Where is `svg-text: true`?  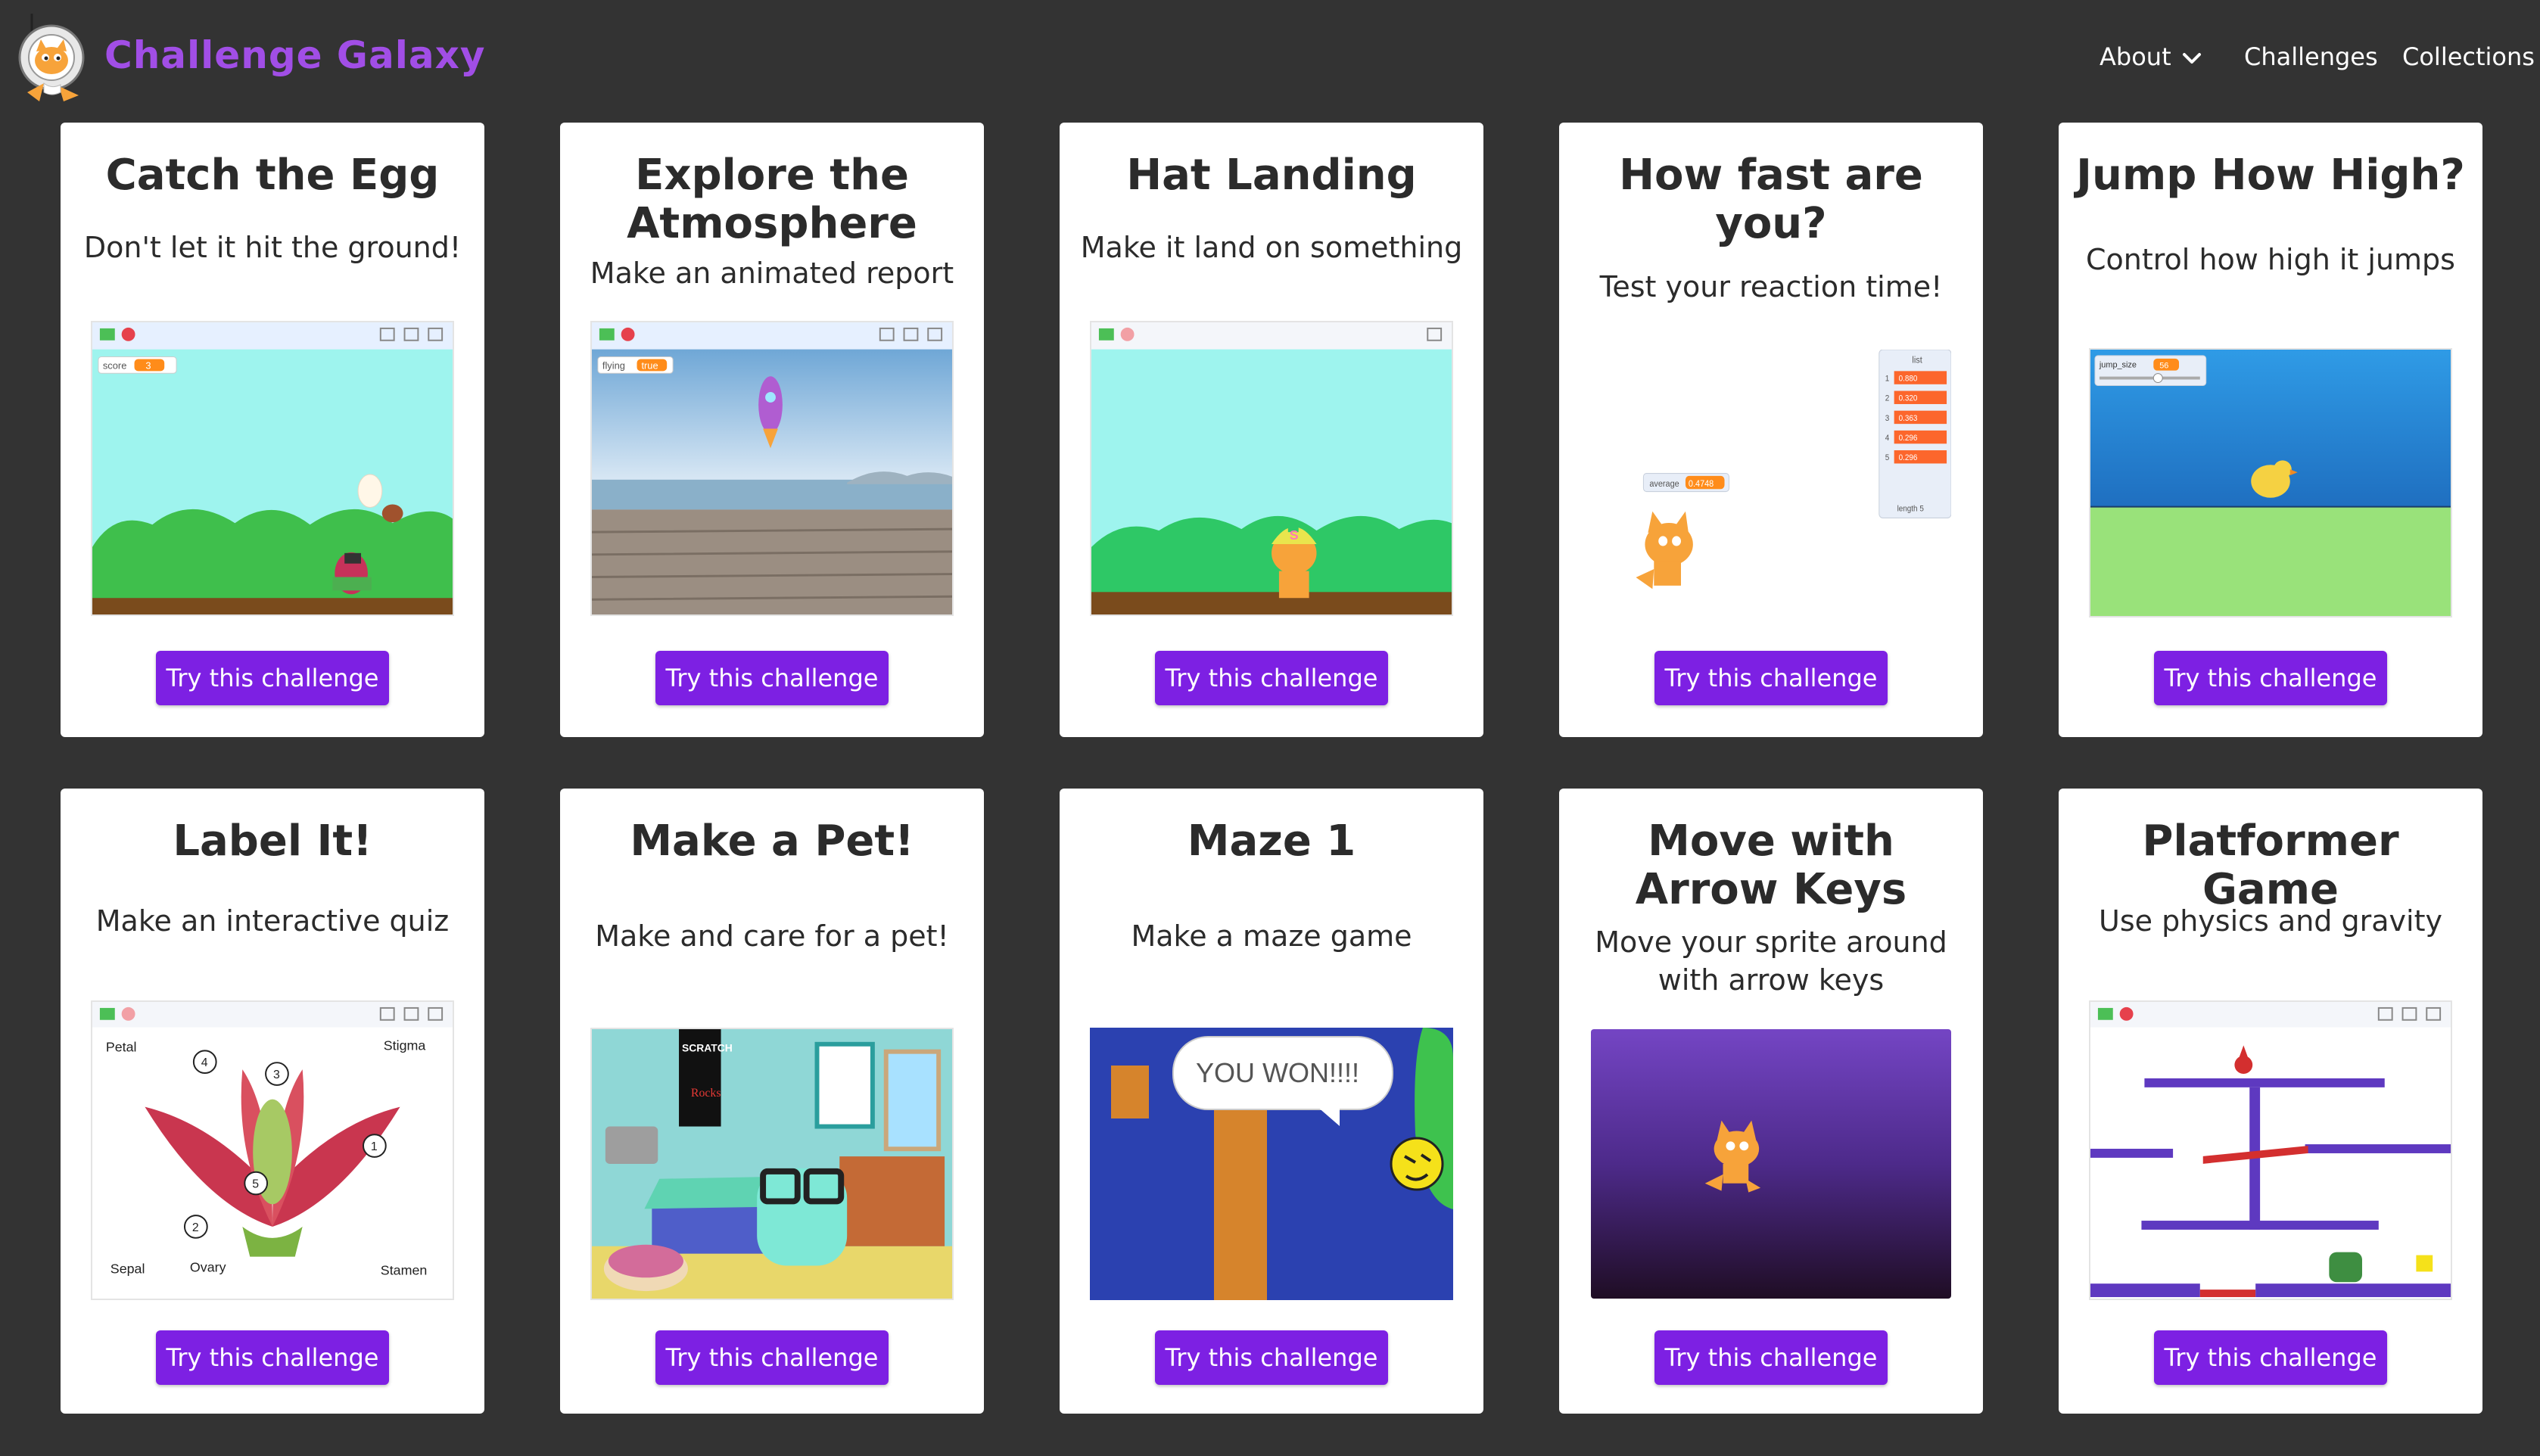 svg-text: true is located at coordinates (649, 365).